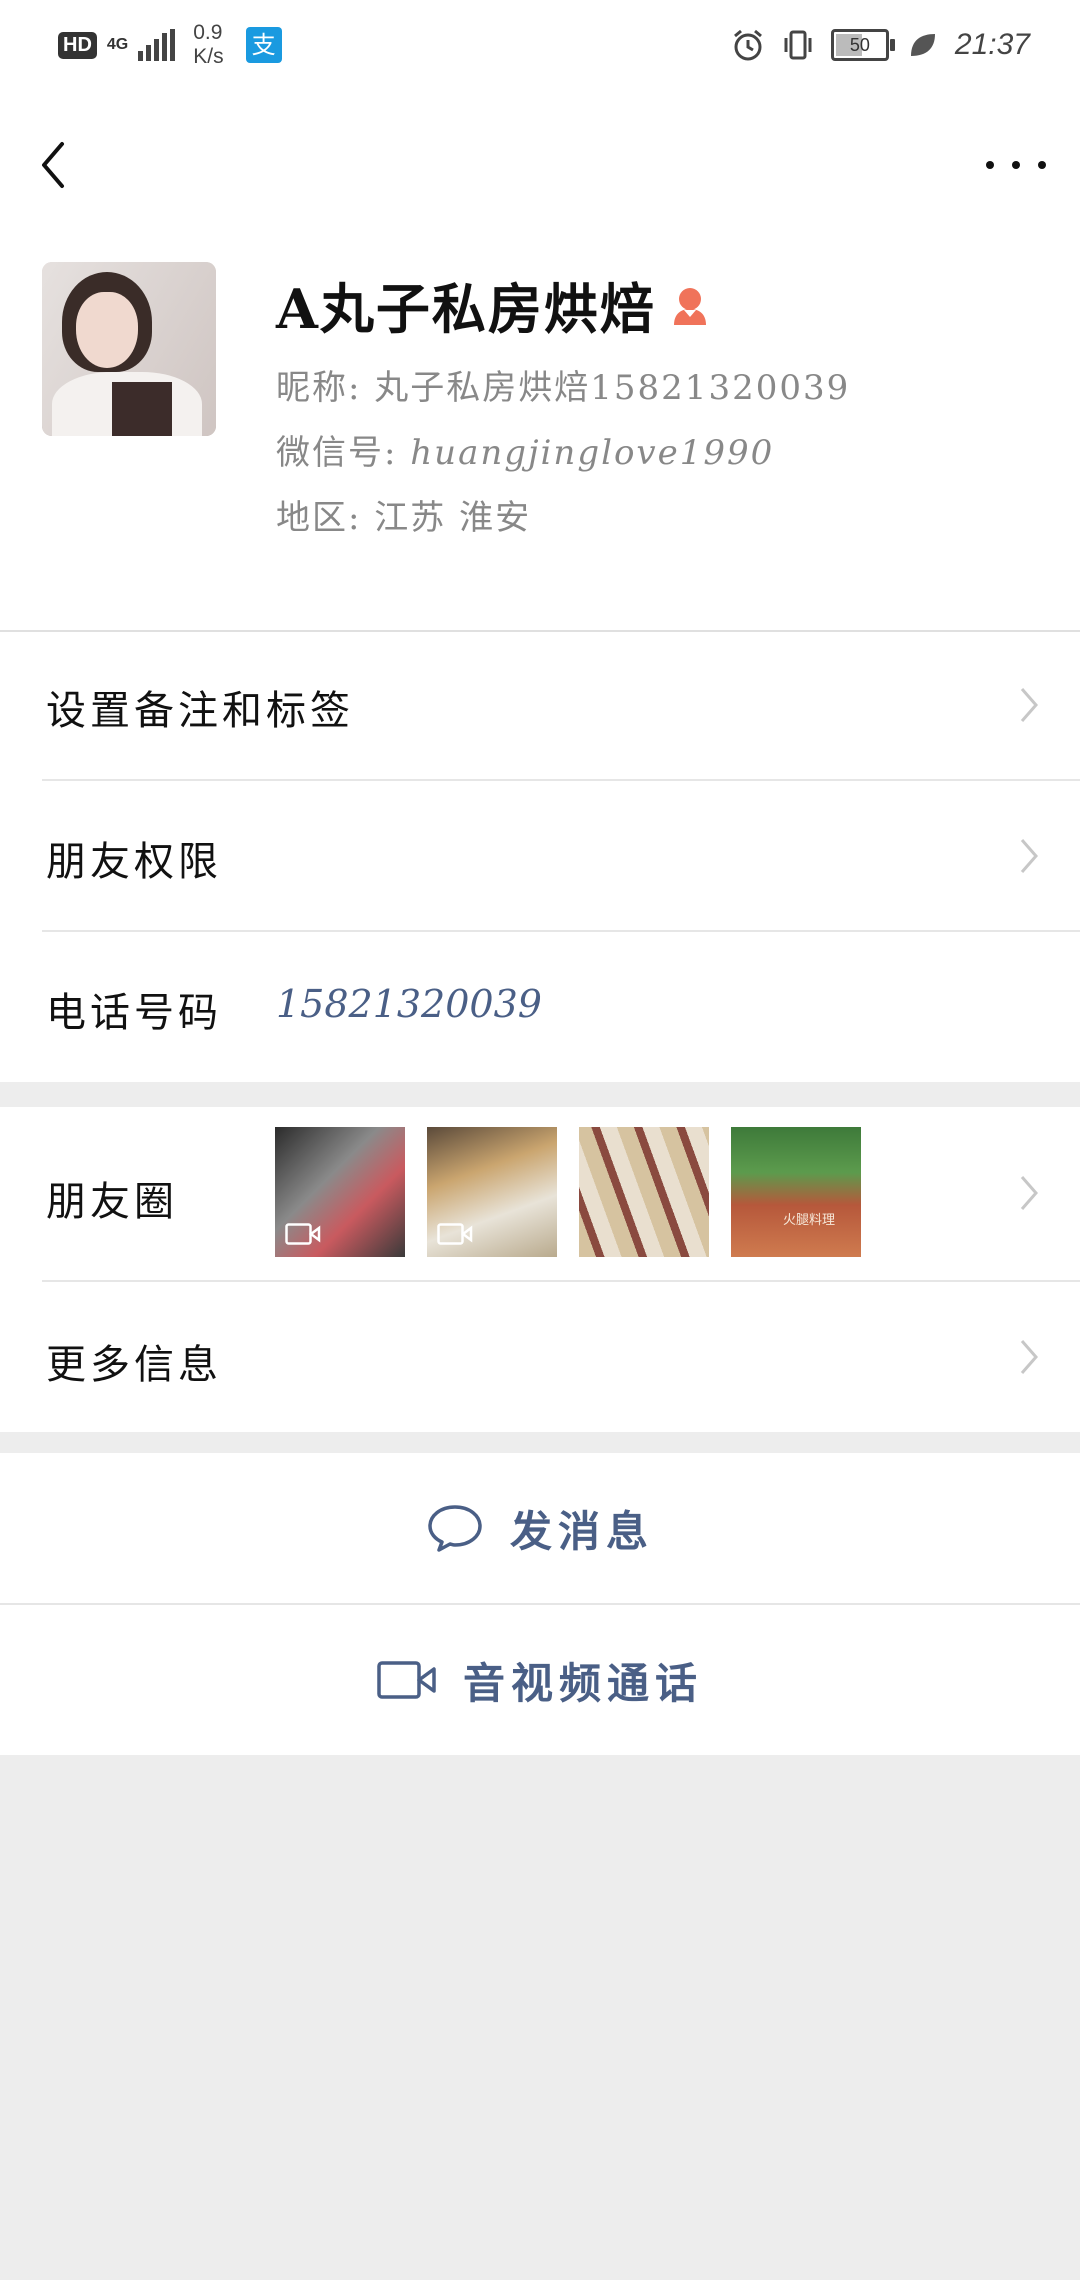 This screenshot has width=1080, height=2280. I want to click on send-message-button: 发消息, so click(540, 1528).